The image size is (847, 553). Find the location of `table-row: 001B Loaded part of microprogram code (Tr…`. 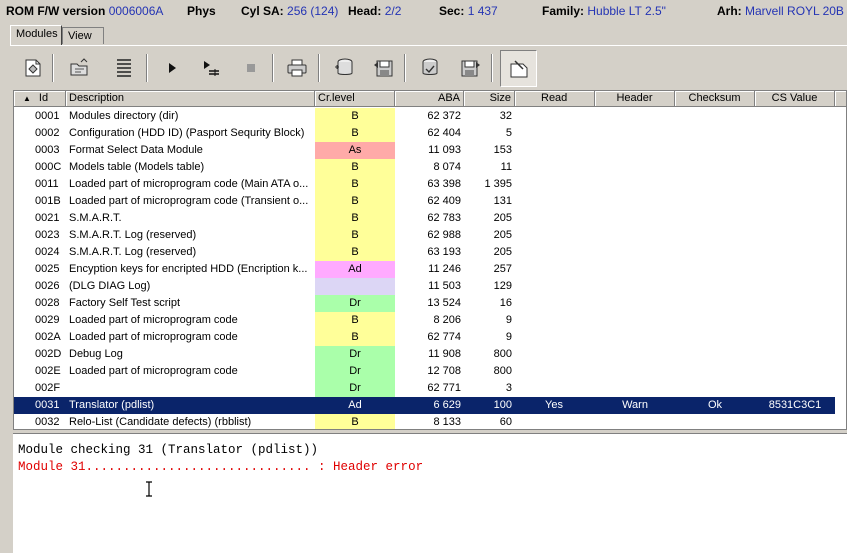

table-row: 001B Loaded part of microprogram code (Tr… is located at coordinates (430, 201).